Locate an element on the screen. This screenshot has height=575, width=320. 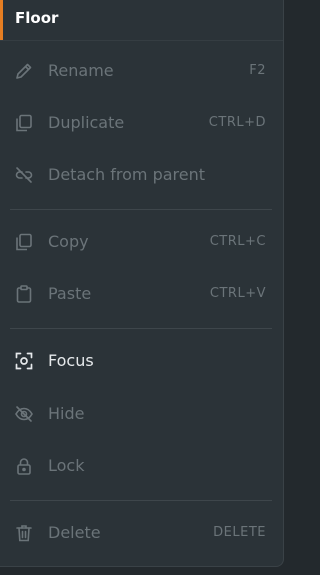
menu-item-lock: Lock is located at coordinates (141, 466).